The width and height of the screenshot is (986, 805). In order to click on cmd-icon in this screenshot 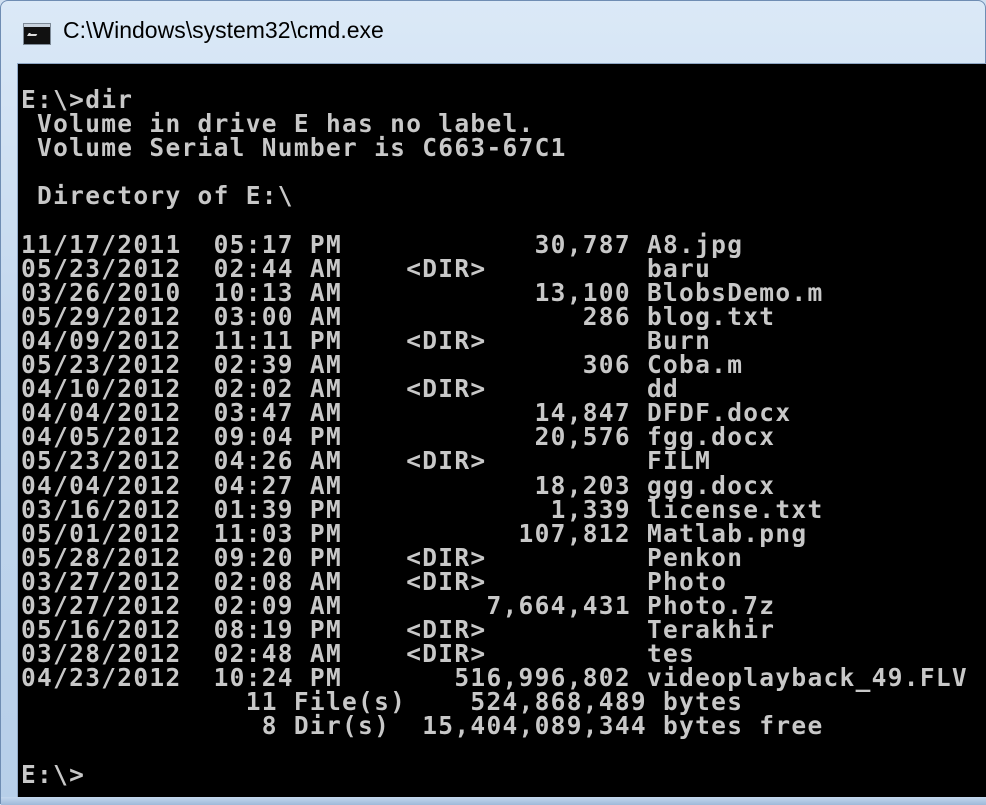, I will do `click(37, 34)`.